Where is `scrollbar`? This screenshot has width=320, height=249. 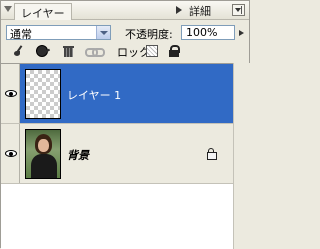 scrollbar is located at coordinates (242, 156).